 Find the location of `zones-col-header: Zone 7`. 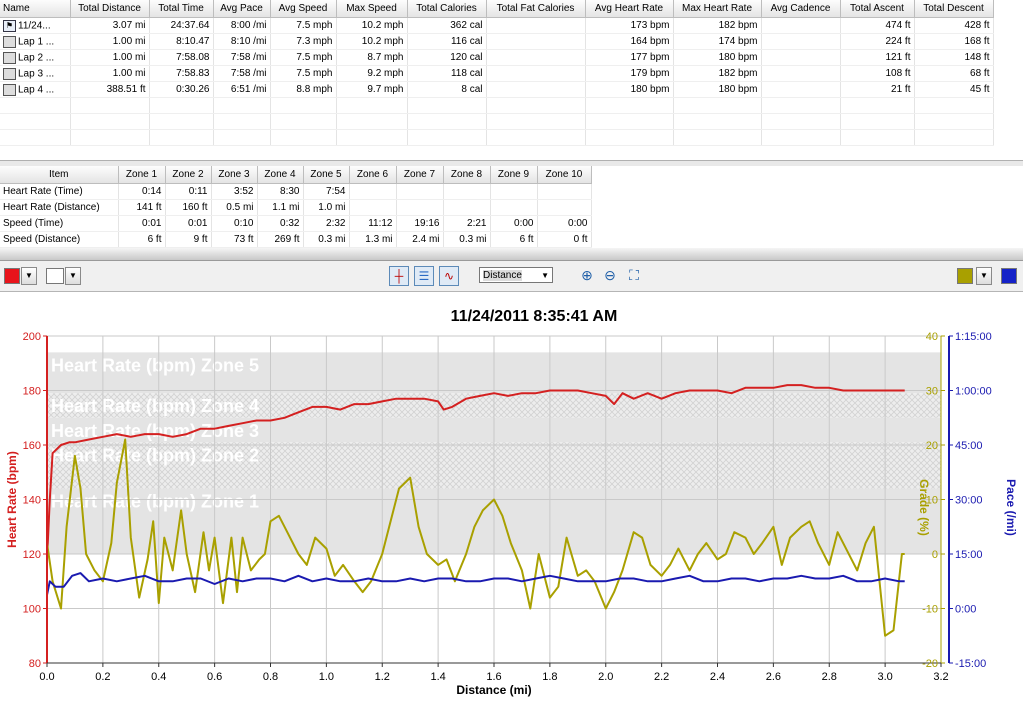

zones-col-header: Zone 7 is located at coordinates (420, 175).